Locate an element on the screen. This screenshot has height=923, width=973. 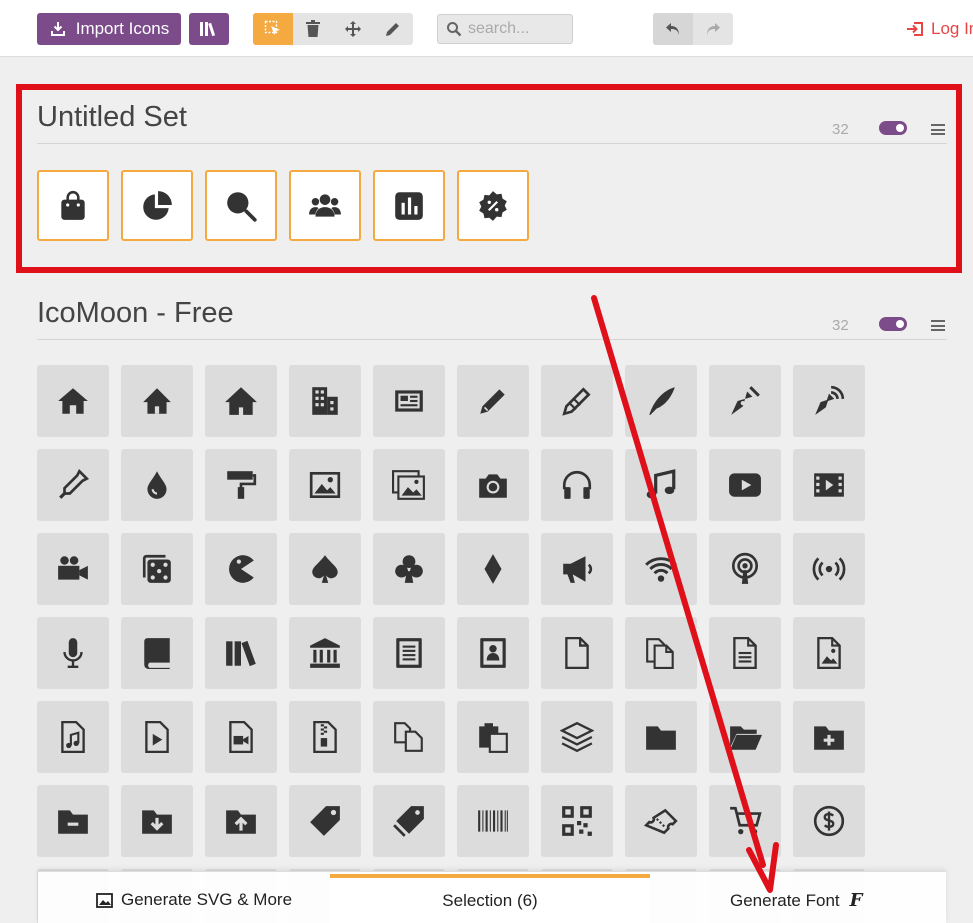
folder-minus-icon is located at coordinates (73, 822).